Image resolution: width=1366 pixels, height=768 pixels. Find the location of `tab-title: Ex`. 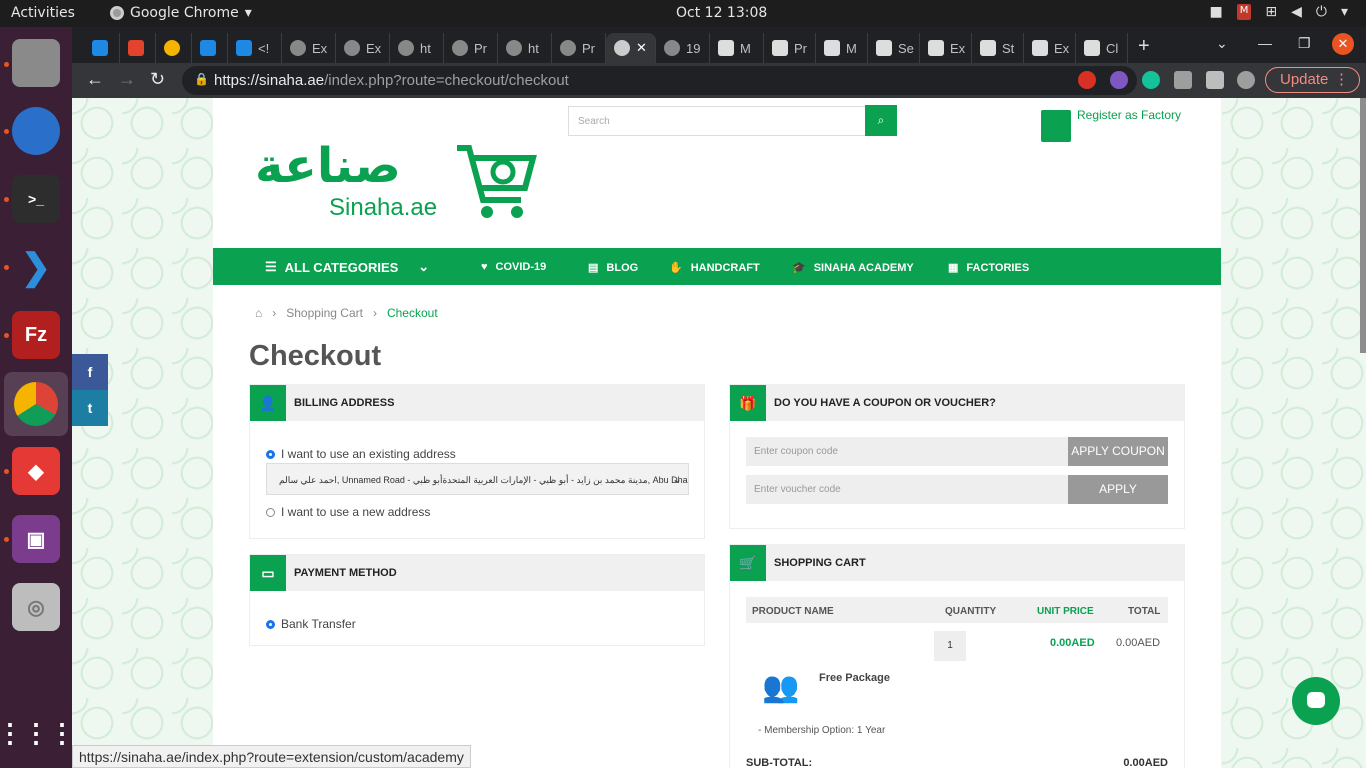

tab-title: Ex is located at coordinates (374, 48).